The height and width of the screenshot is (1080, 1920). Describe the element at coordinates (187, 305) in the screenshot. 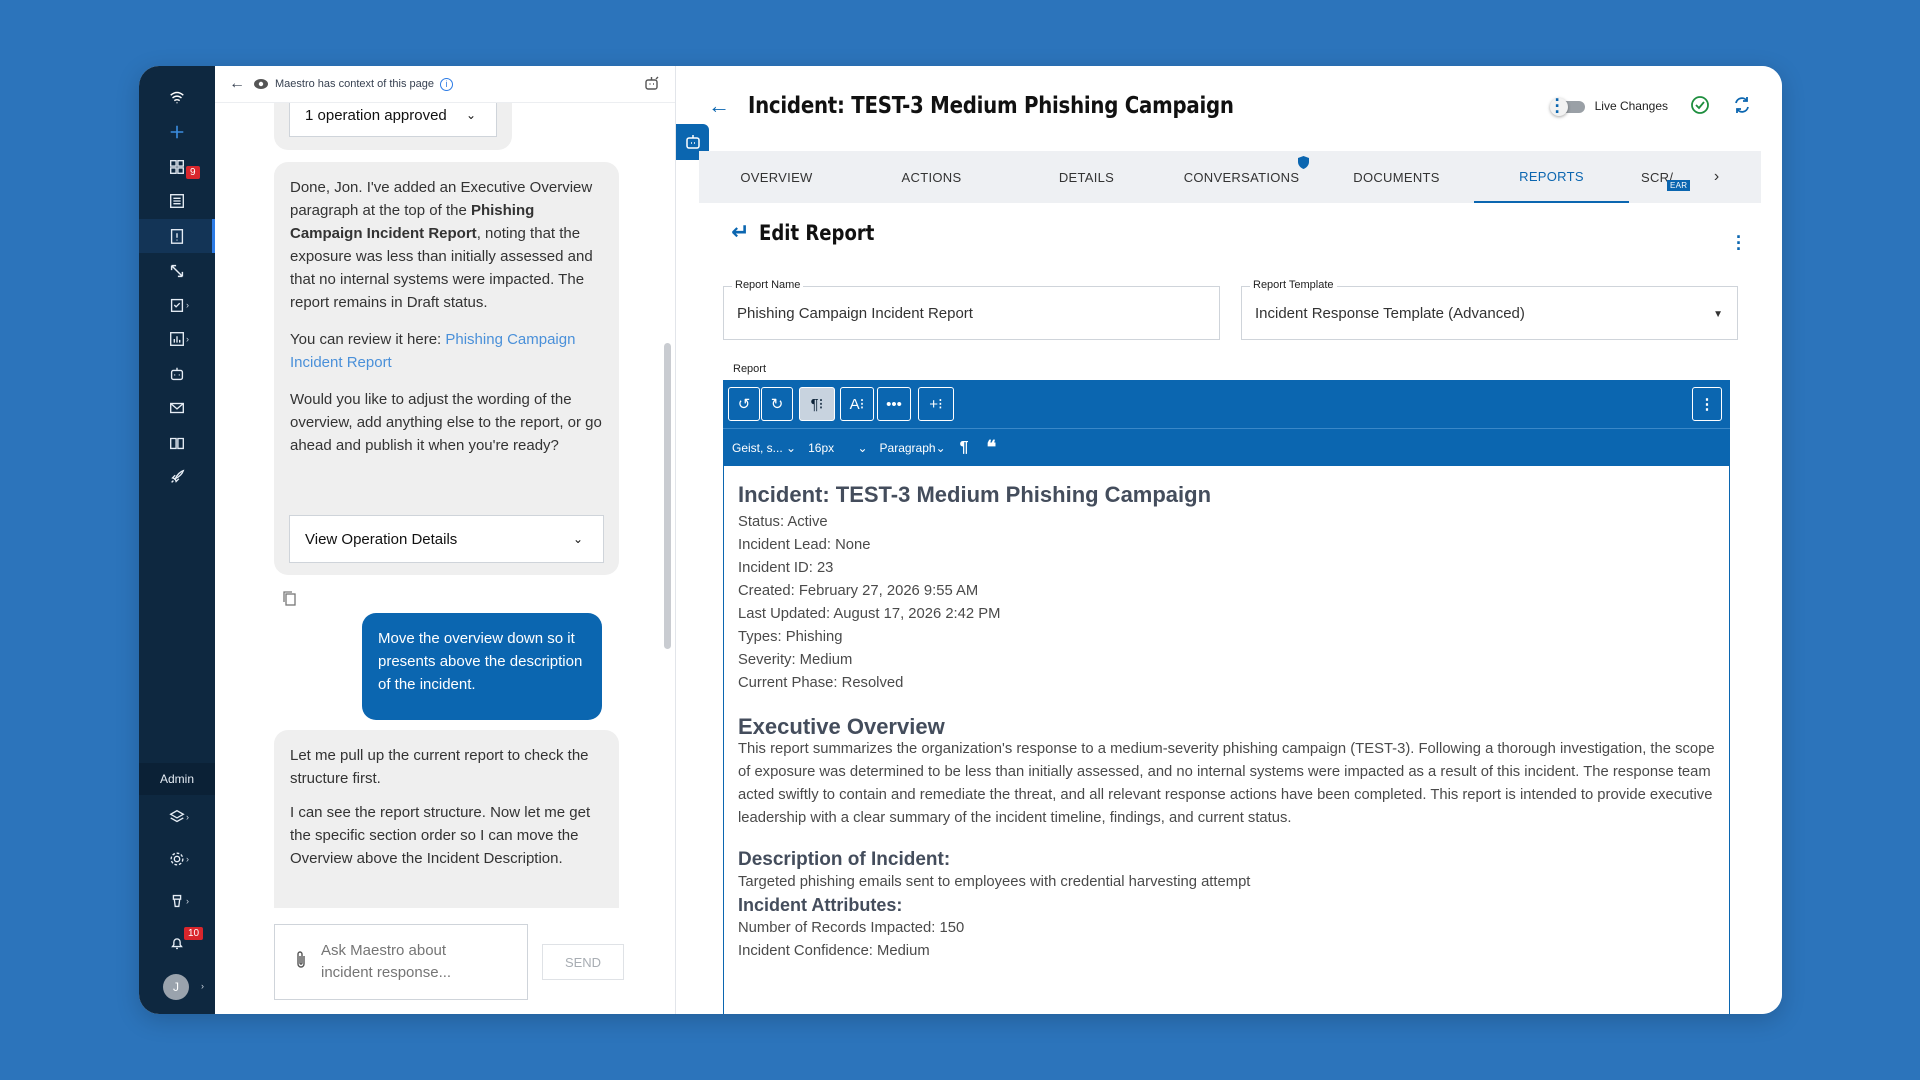

I see `tasks-caret-icon: ›` at that location.